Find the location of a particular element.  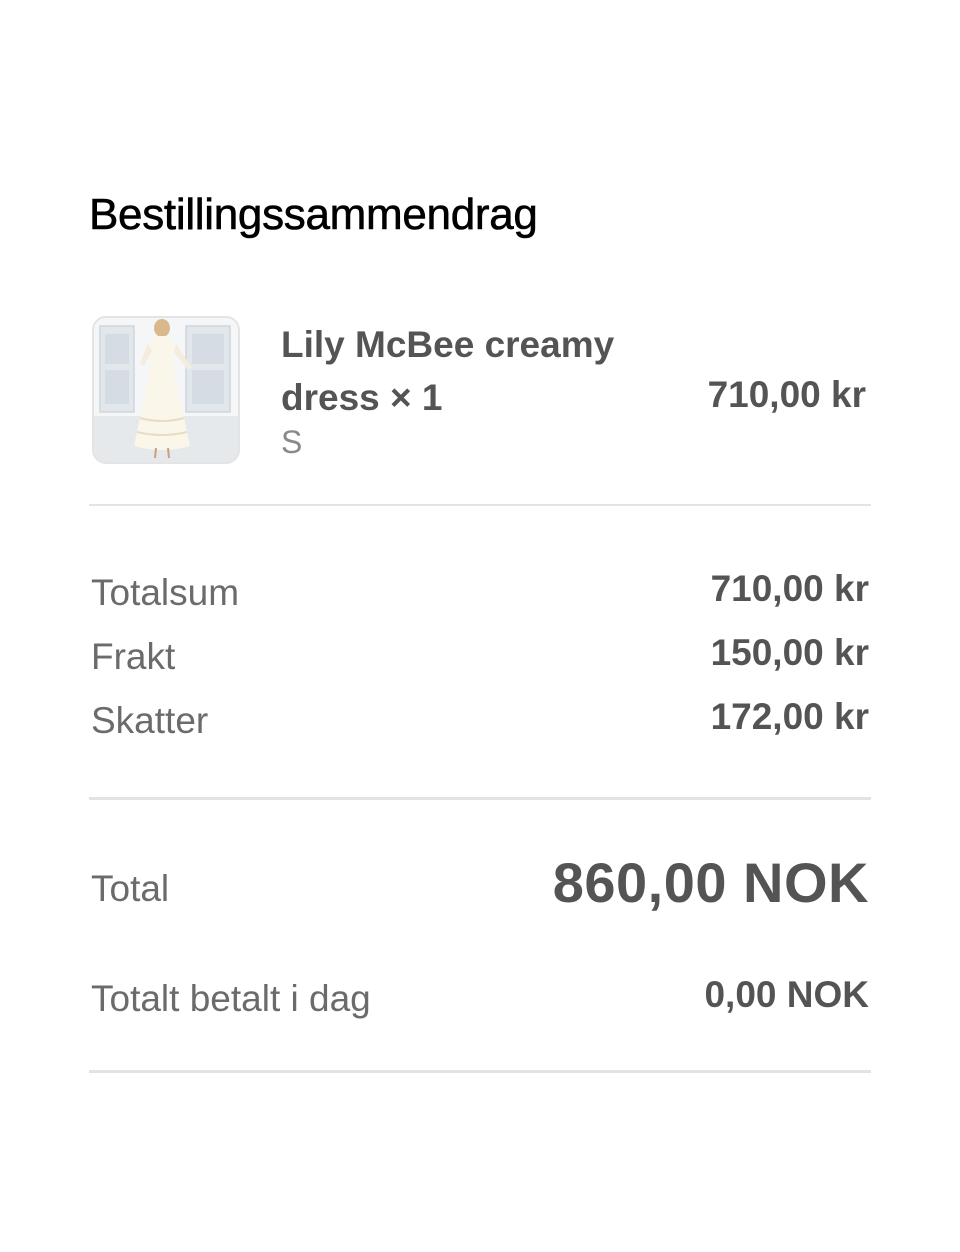

subtotal-label: Totalsum is located at coordinates (165, 592).